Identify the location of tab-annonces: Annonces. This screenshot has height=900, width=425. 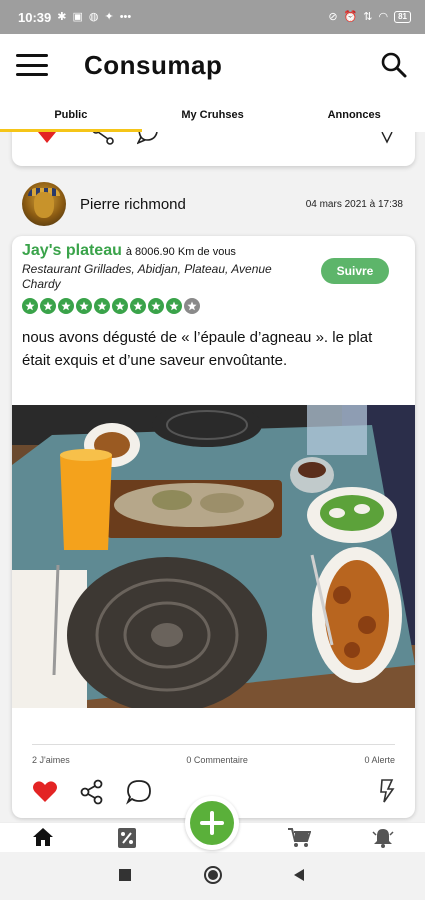
(354, 114).